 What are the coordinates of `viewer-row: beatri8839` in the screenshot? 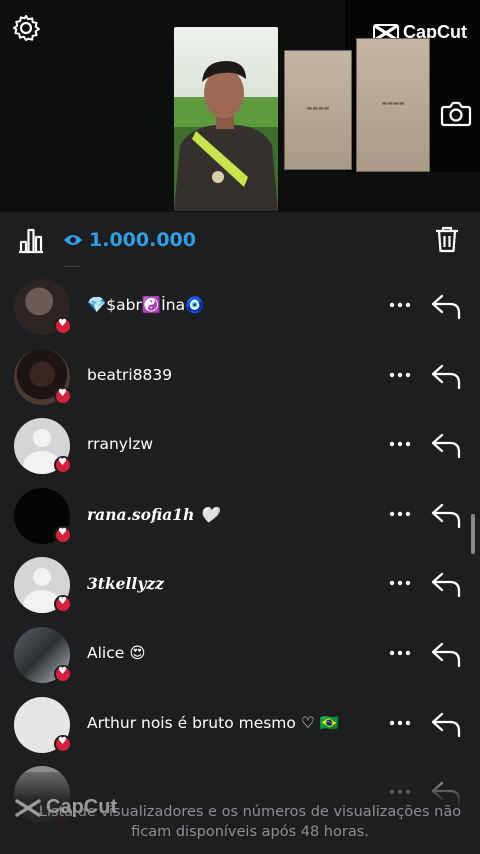 It's located at (240, 377).